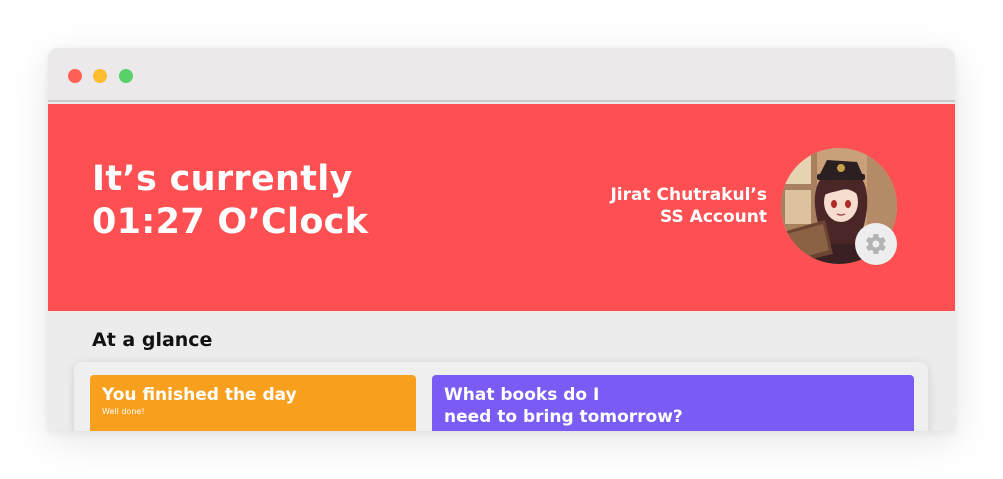  Describe the element at coordinates (563, 417) in the screenshot. I see `books-tomorrow-title-line-2: need to bring tomorrow?` at that location.